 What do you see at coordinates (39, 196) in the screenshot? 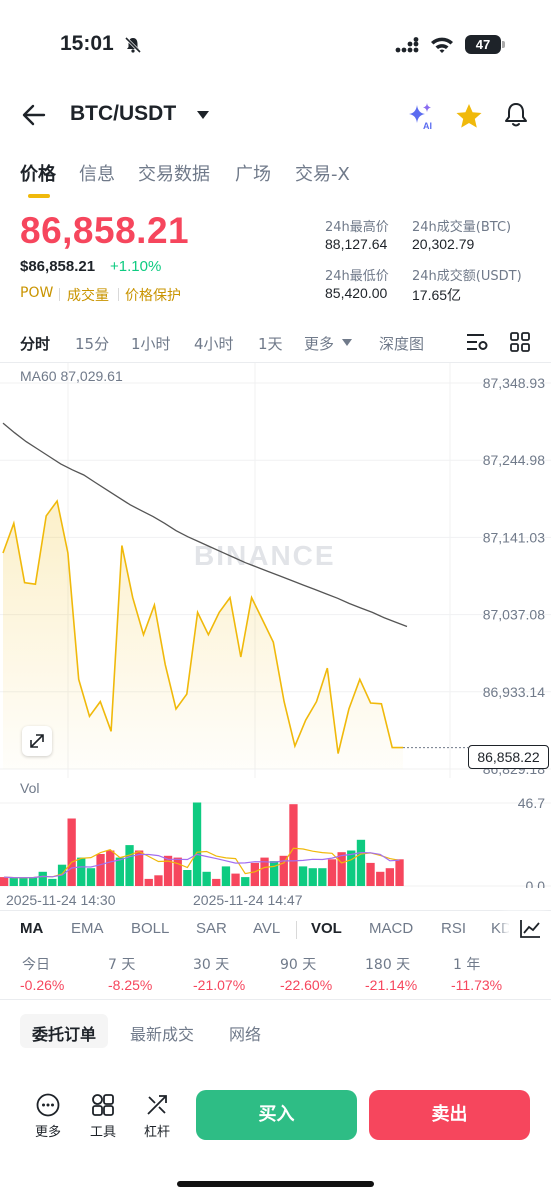
I see `active-tab-indicator` at bounding box center [39, 196].